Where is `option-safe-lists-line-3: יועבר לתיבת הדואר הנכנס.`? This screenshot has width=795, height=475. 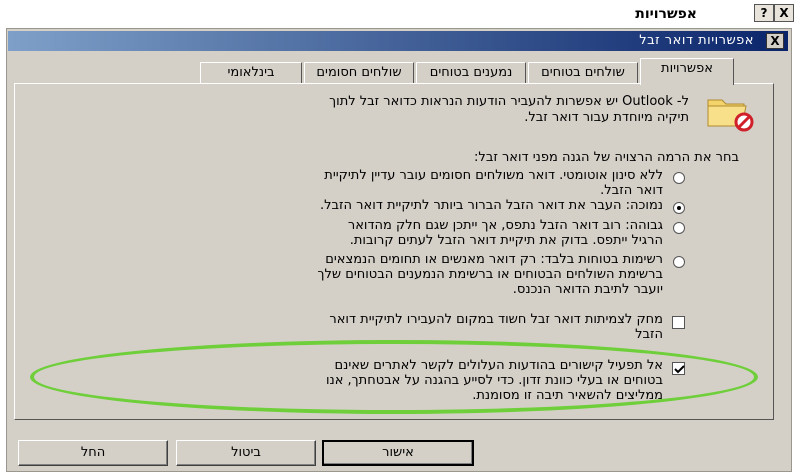
option-safe-lists-line-3: יועבר לתיבת הדואר הנכנס. is located at coordinates (587, 289).